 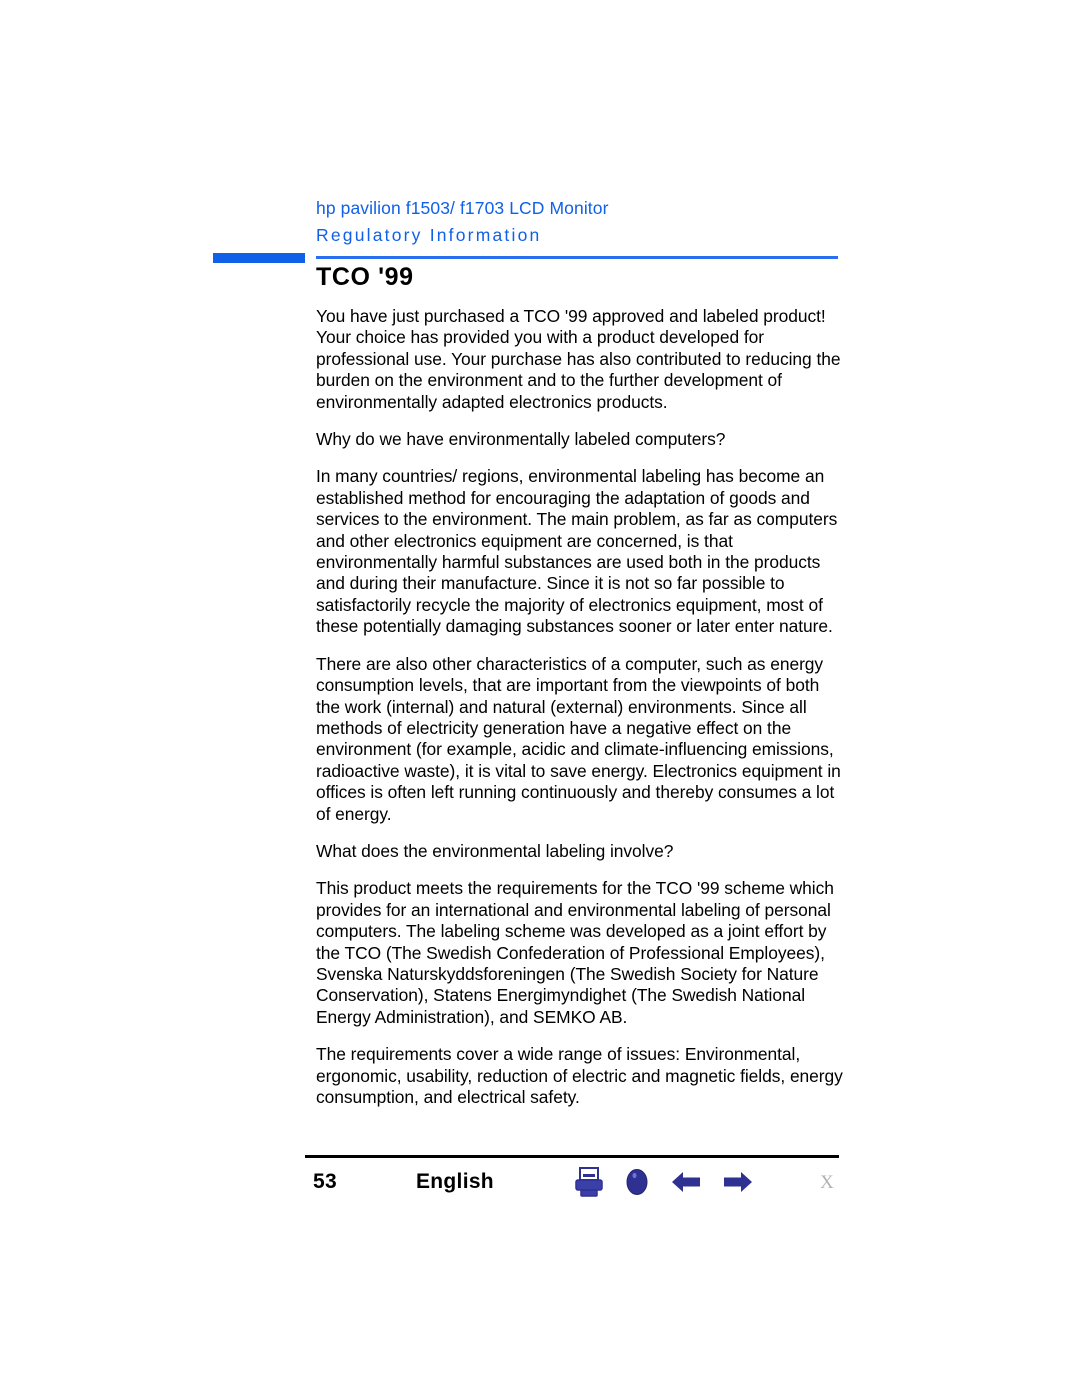 I want to click on print-button, so click(x=589, y=1183).